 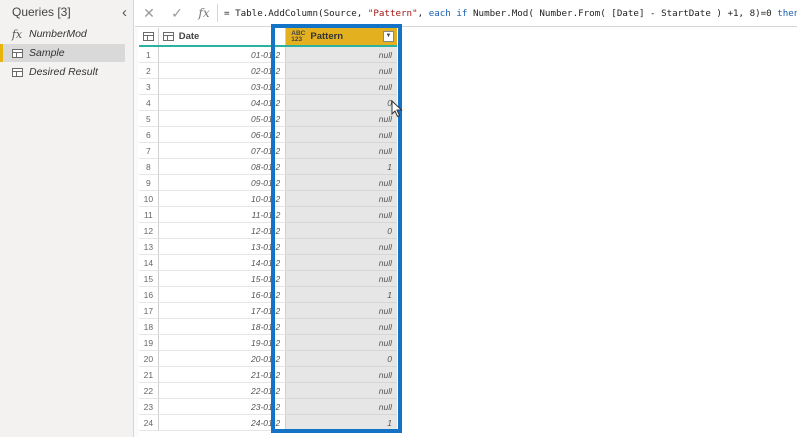 I want to click on table-row: 3 03-01-2 null, so click(x=268, y=87).